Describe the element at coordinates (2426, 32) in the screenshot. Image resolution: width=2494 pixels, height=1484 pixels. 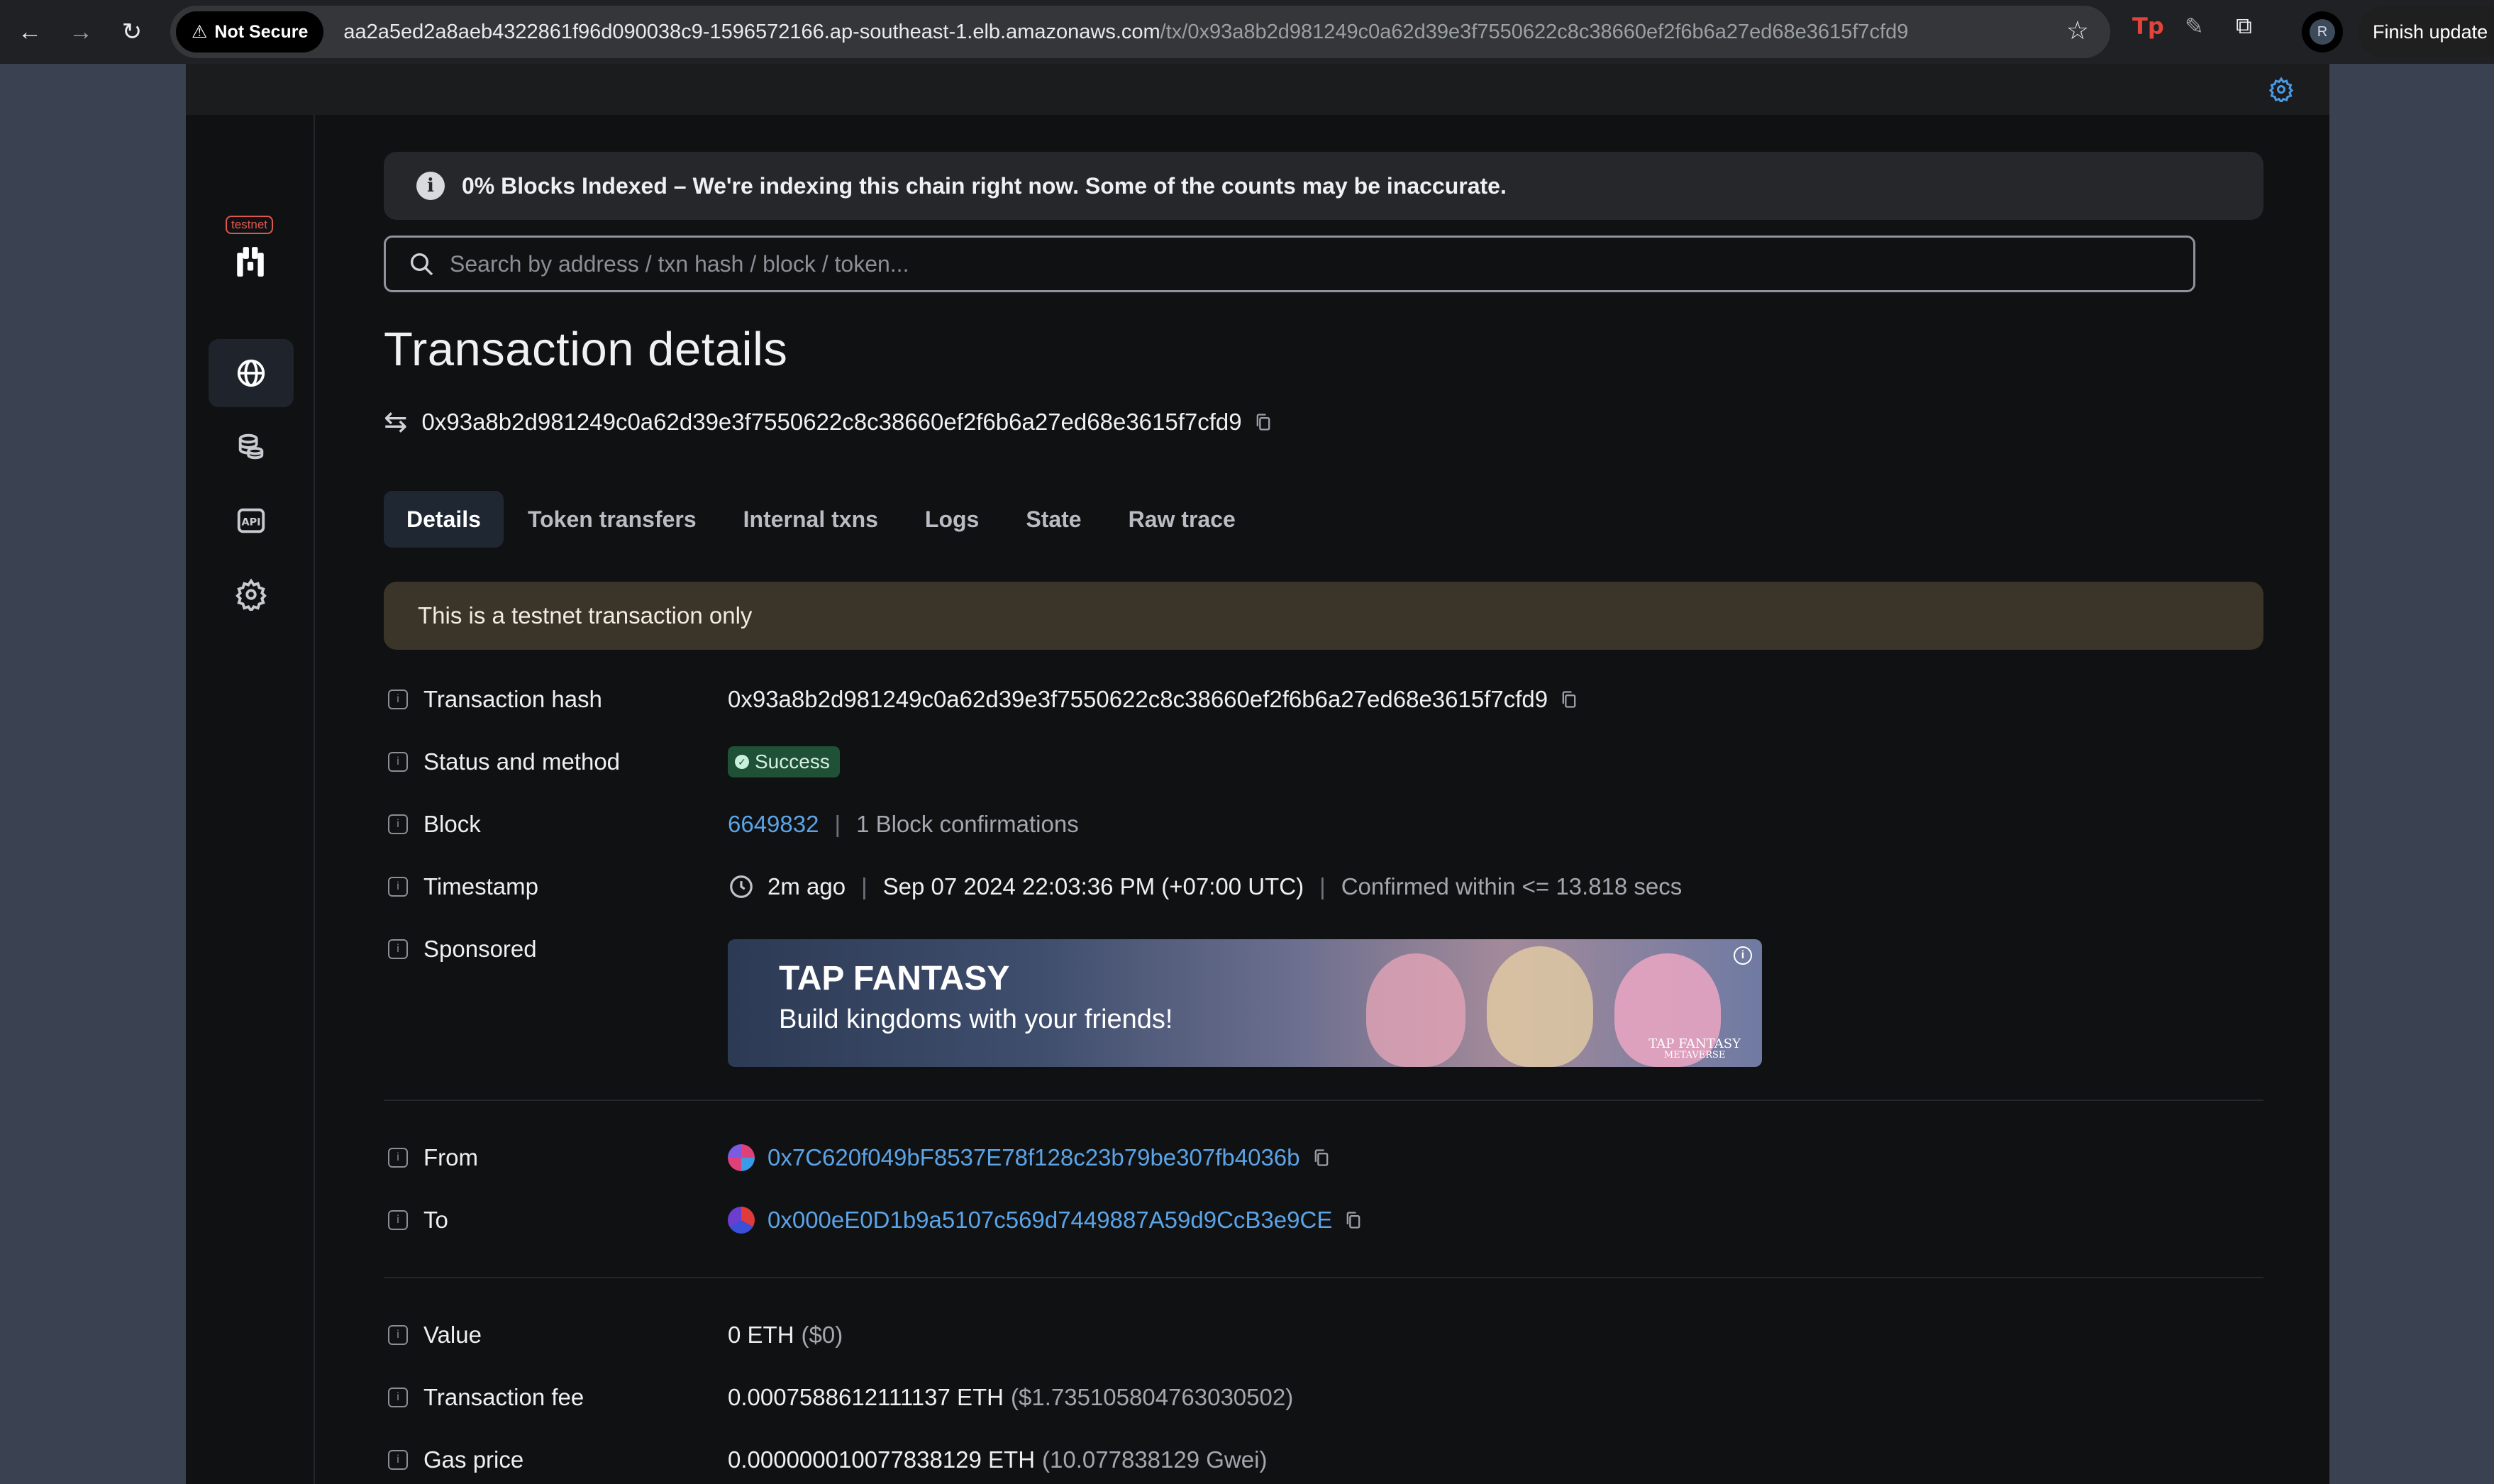
I see `finish-update-button: Finish update` at that location.